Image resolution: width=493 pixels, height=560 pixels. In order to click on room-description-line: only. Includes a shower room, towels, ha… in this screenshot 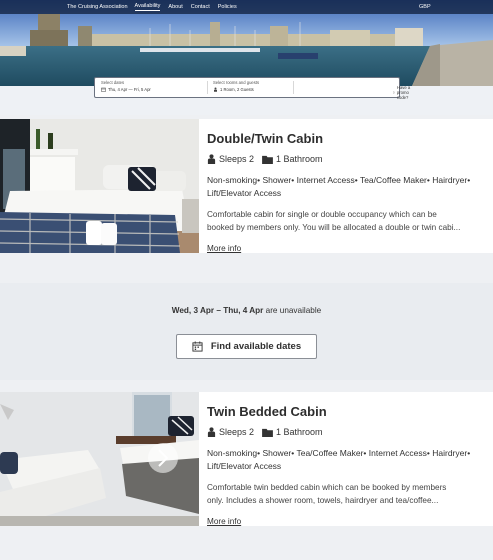, I will do `click(323, 500)`.